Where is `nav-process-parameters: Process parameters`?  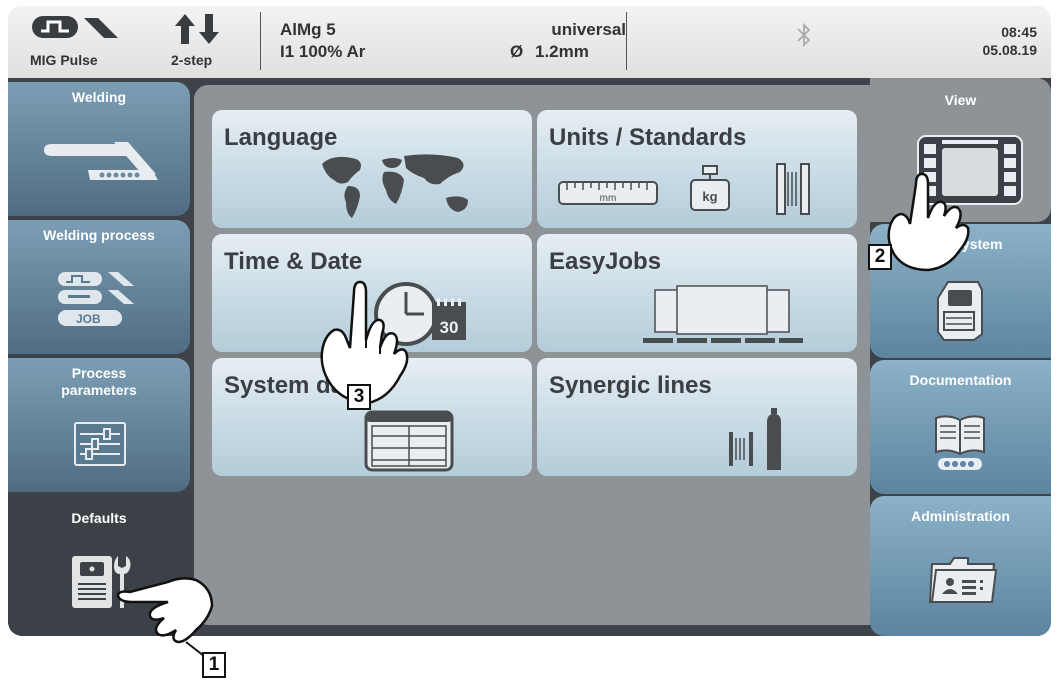
nav-process-parameters: Process parameters is located at coordinates (99, 425).